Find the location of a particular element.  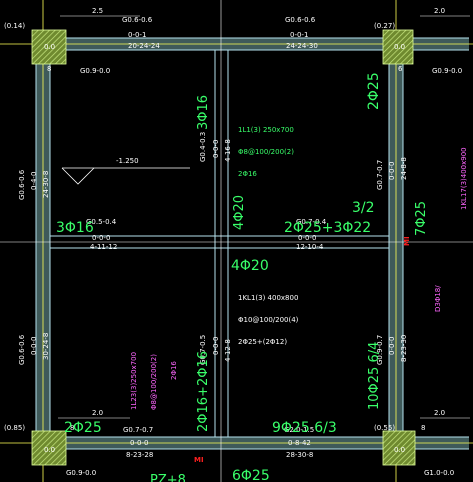

column-tag-top-left: (0.14) is located at coordinates (14, 26).